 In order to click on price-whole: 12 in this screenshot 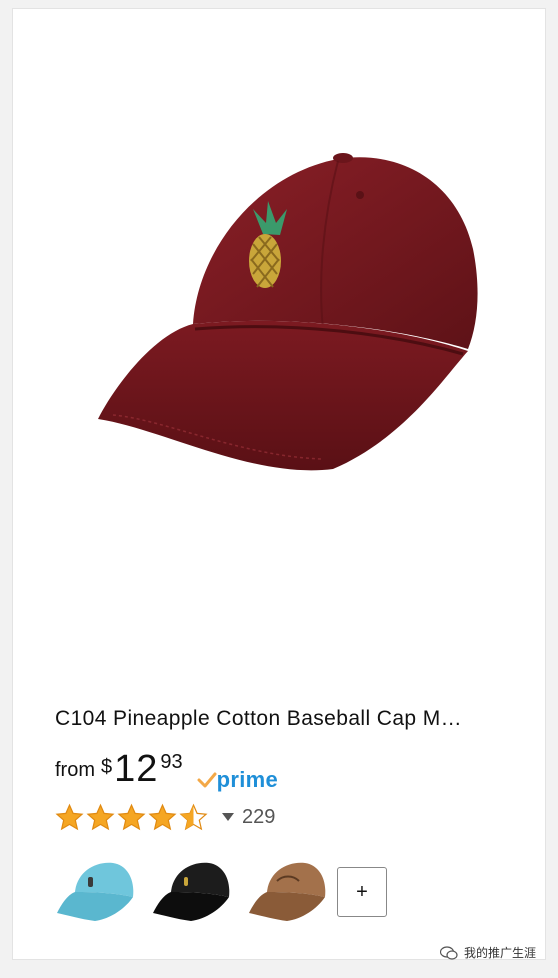, I will do `click(136, 769)`.